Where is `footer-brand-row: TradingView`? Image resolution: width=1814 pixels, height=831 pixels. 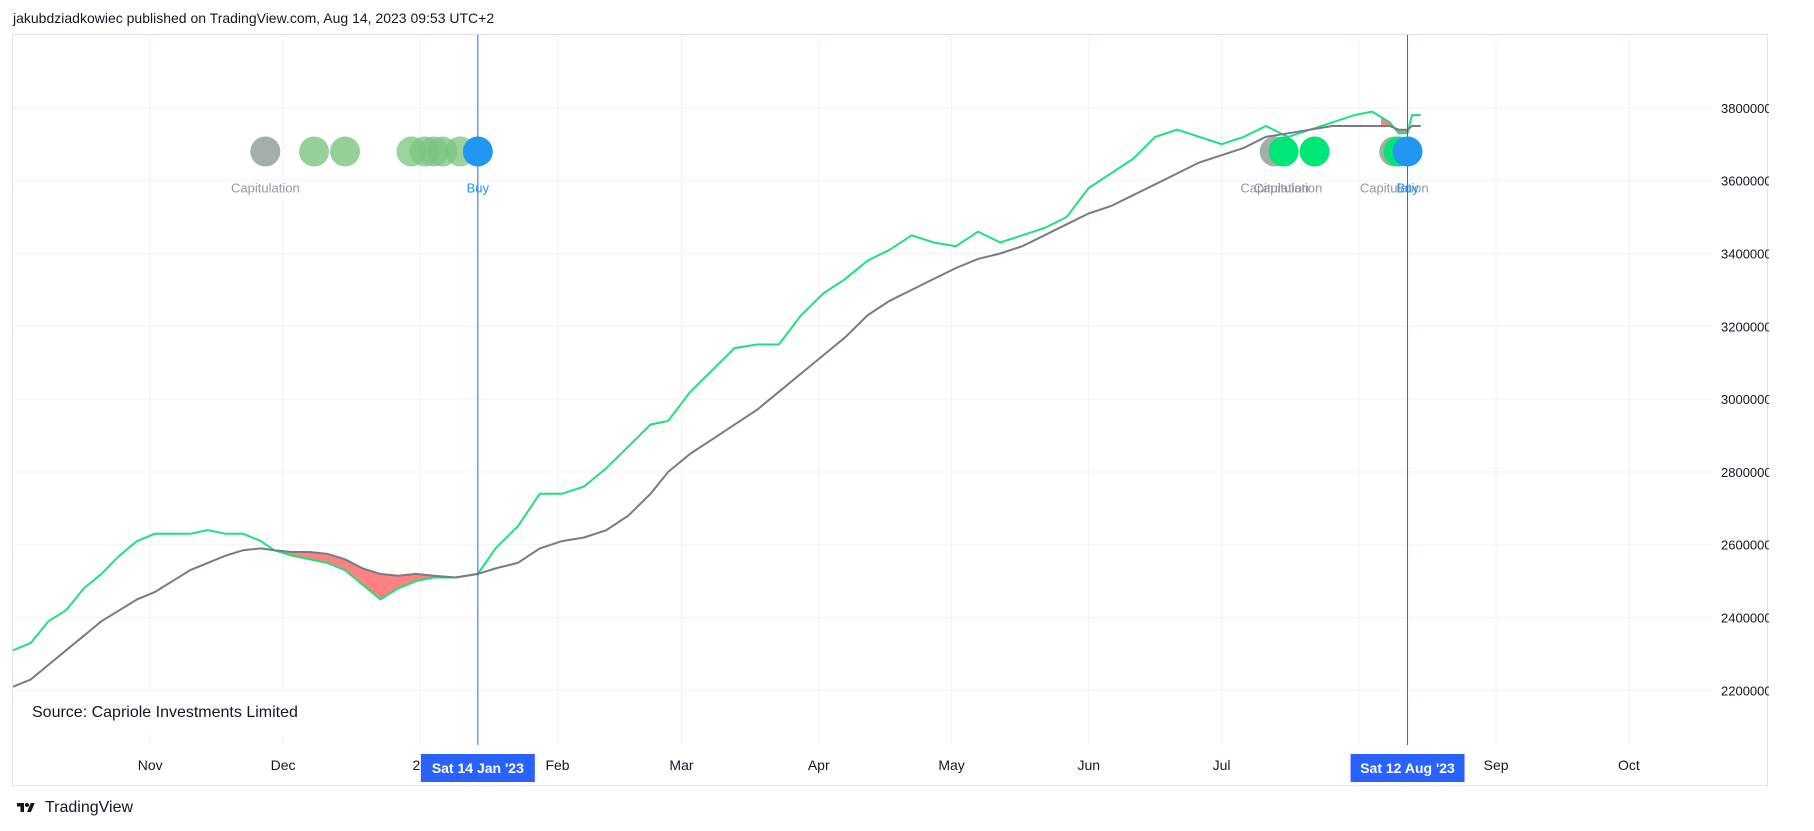 footer-brand-row: TradingView is located at coordinates (73, 808).